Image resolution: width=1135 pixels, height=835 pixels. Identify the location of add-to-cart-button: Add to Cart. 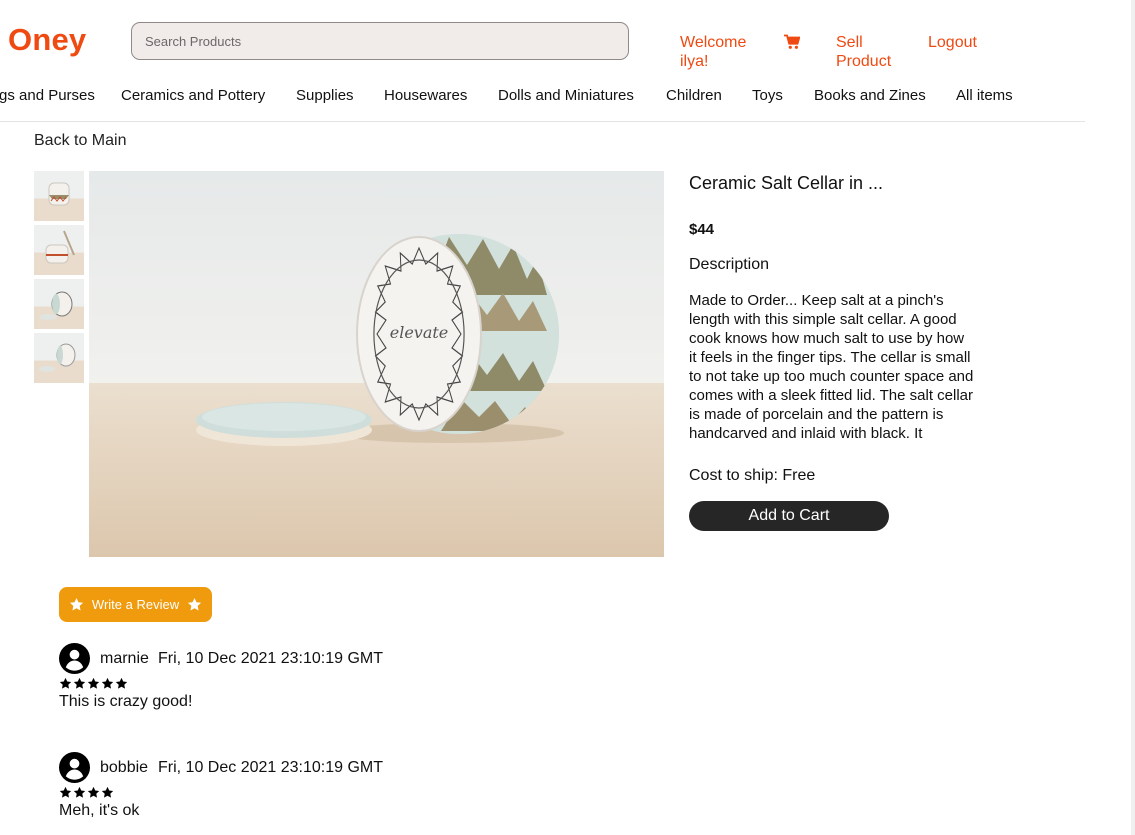
(789, 516).